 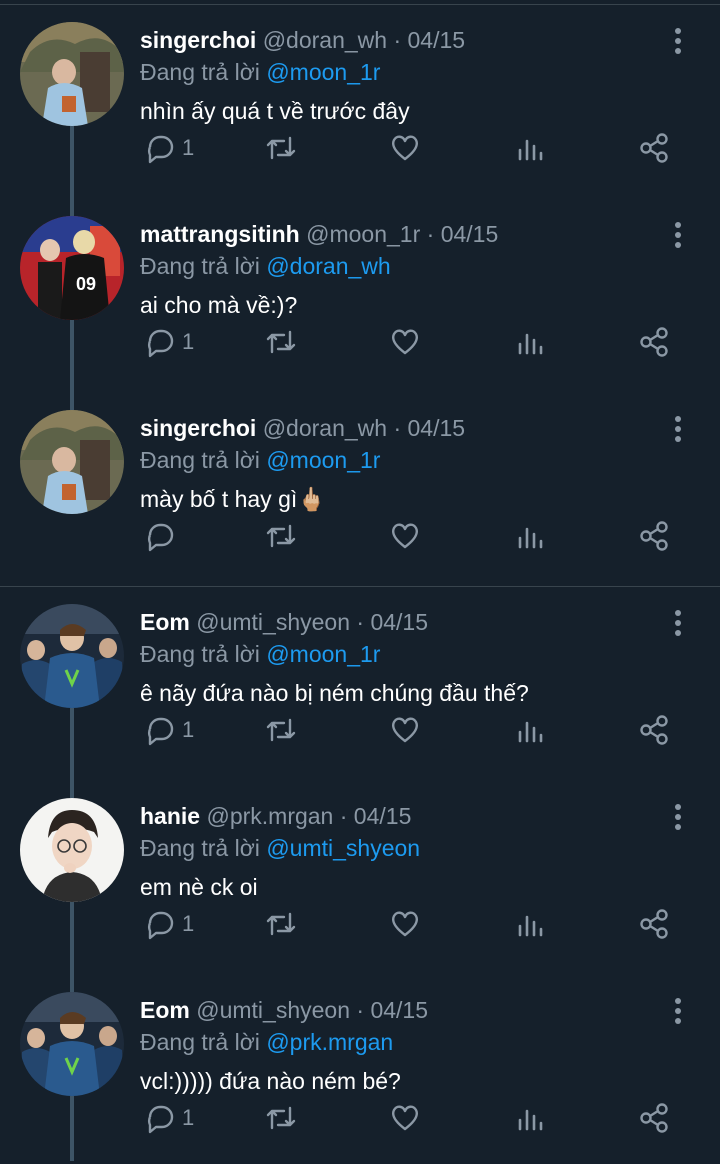 I want to click on replying-to: Đang trả lời @doran_wh, so click(x=265, y=266).